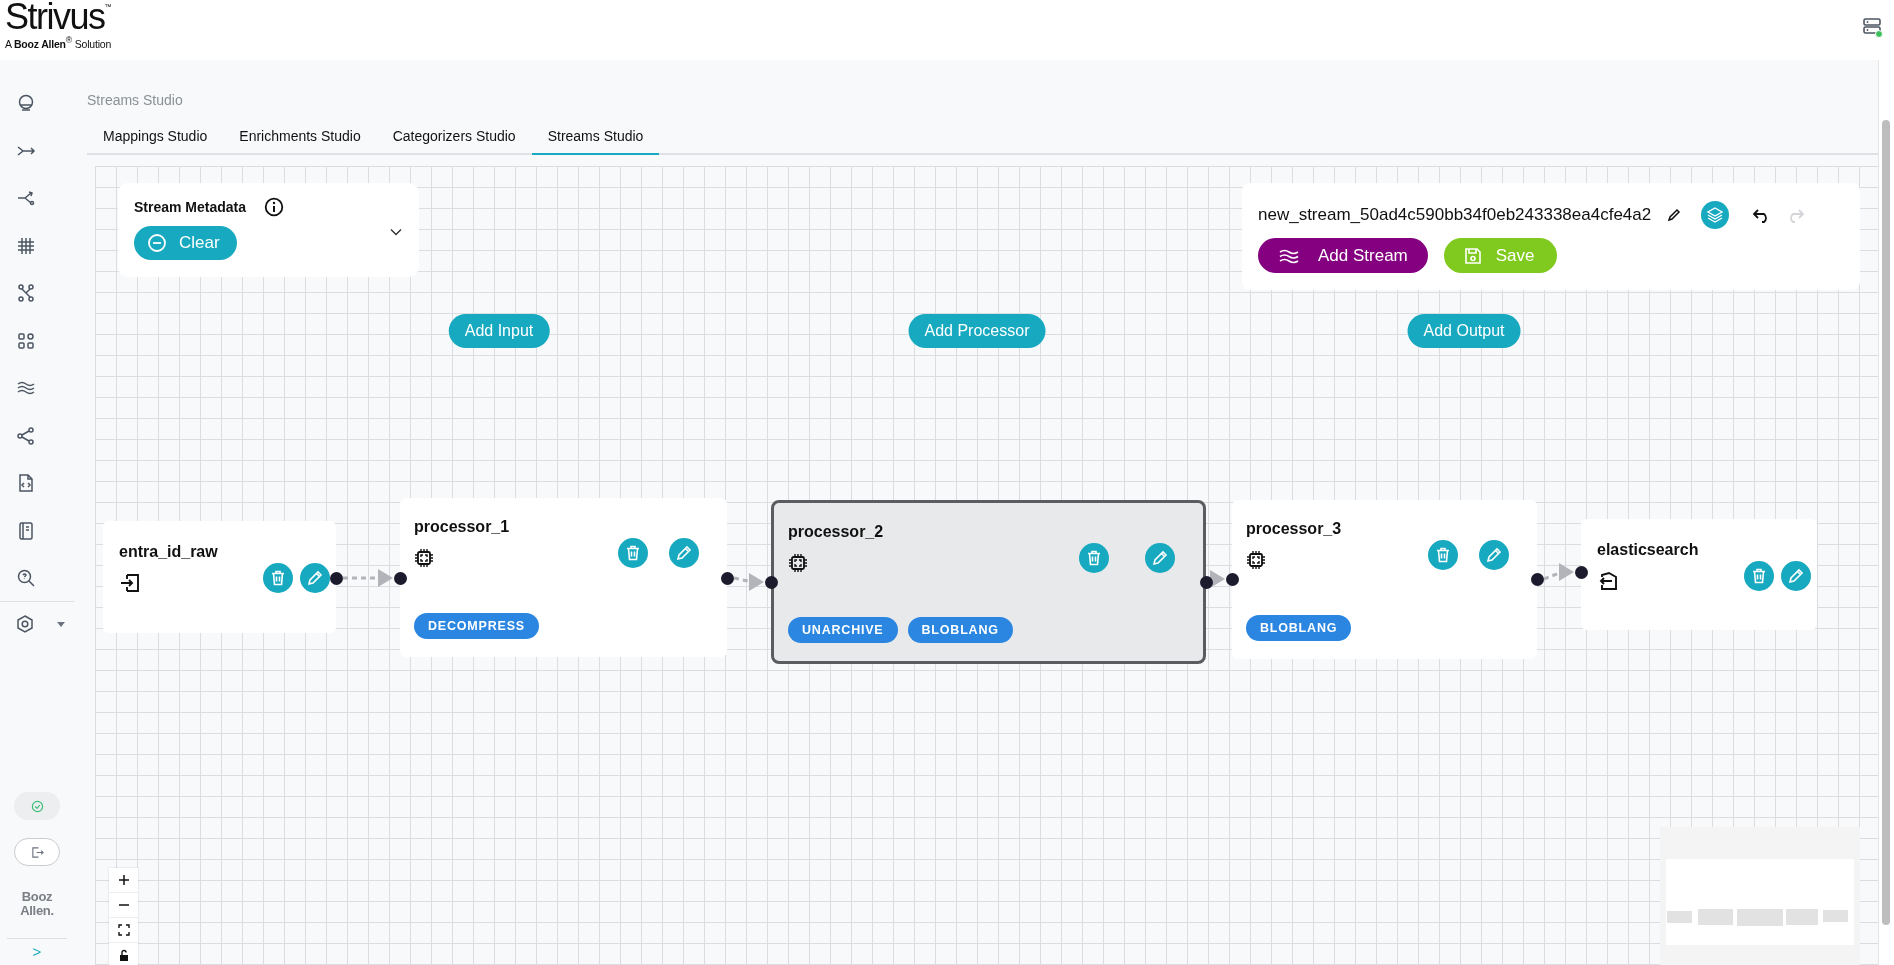 Image resolution: width=1894 pixels, height=965 pixels. I want to click on node-title: processor_3, so click(1294, 529).